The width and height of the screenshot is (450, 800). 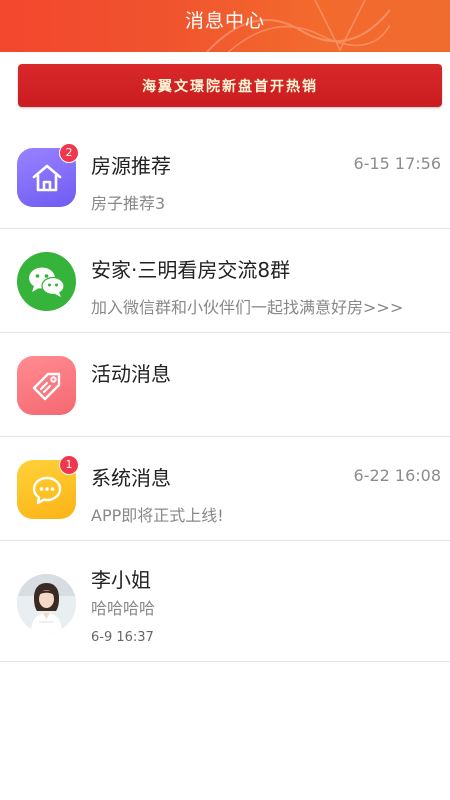 I want to click on message-title: 安家·三明看房交流8群, so click(x=191, y=270).